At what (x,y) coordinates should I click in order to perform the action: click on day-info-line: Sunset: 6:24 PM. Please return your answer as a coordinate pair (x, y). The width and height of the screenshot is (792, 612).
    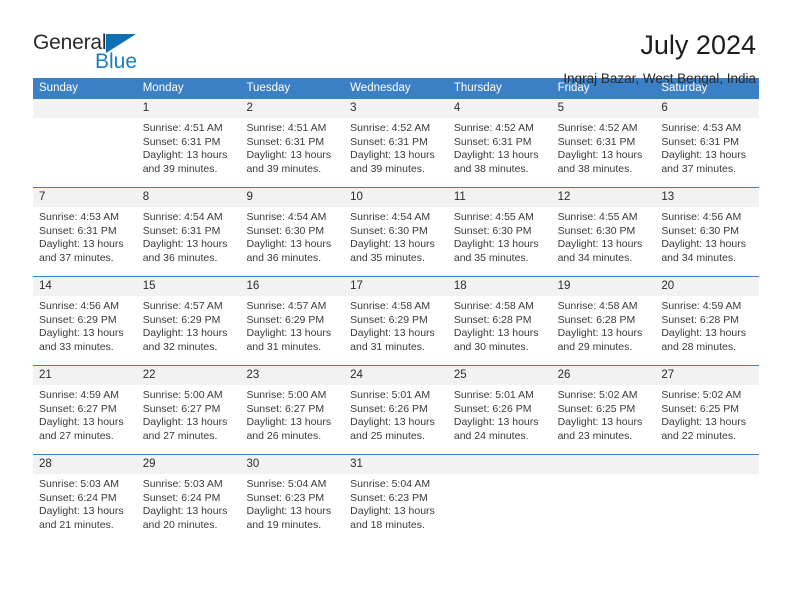
    Looking at the image, I should click on (181, 497).